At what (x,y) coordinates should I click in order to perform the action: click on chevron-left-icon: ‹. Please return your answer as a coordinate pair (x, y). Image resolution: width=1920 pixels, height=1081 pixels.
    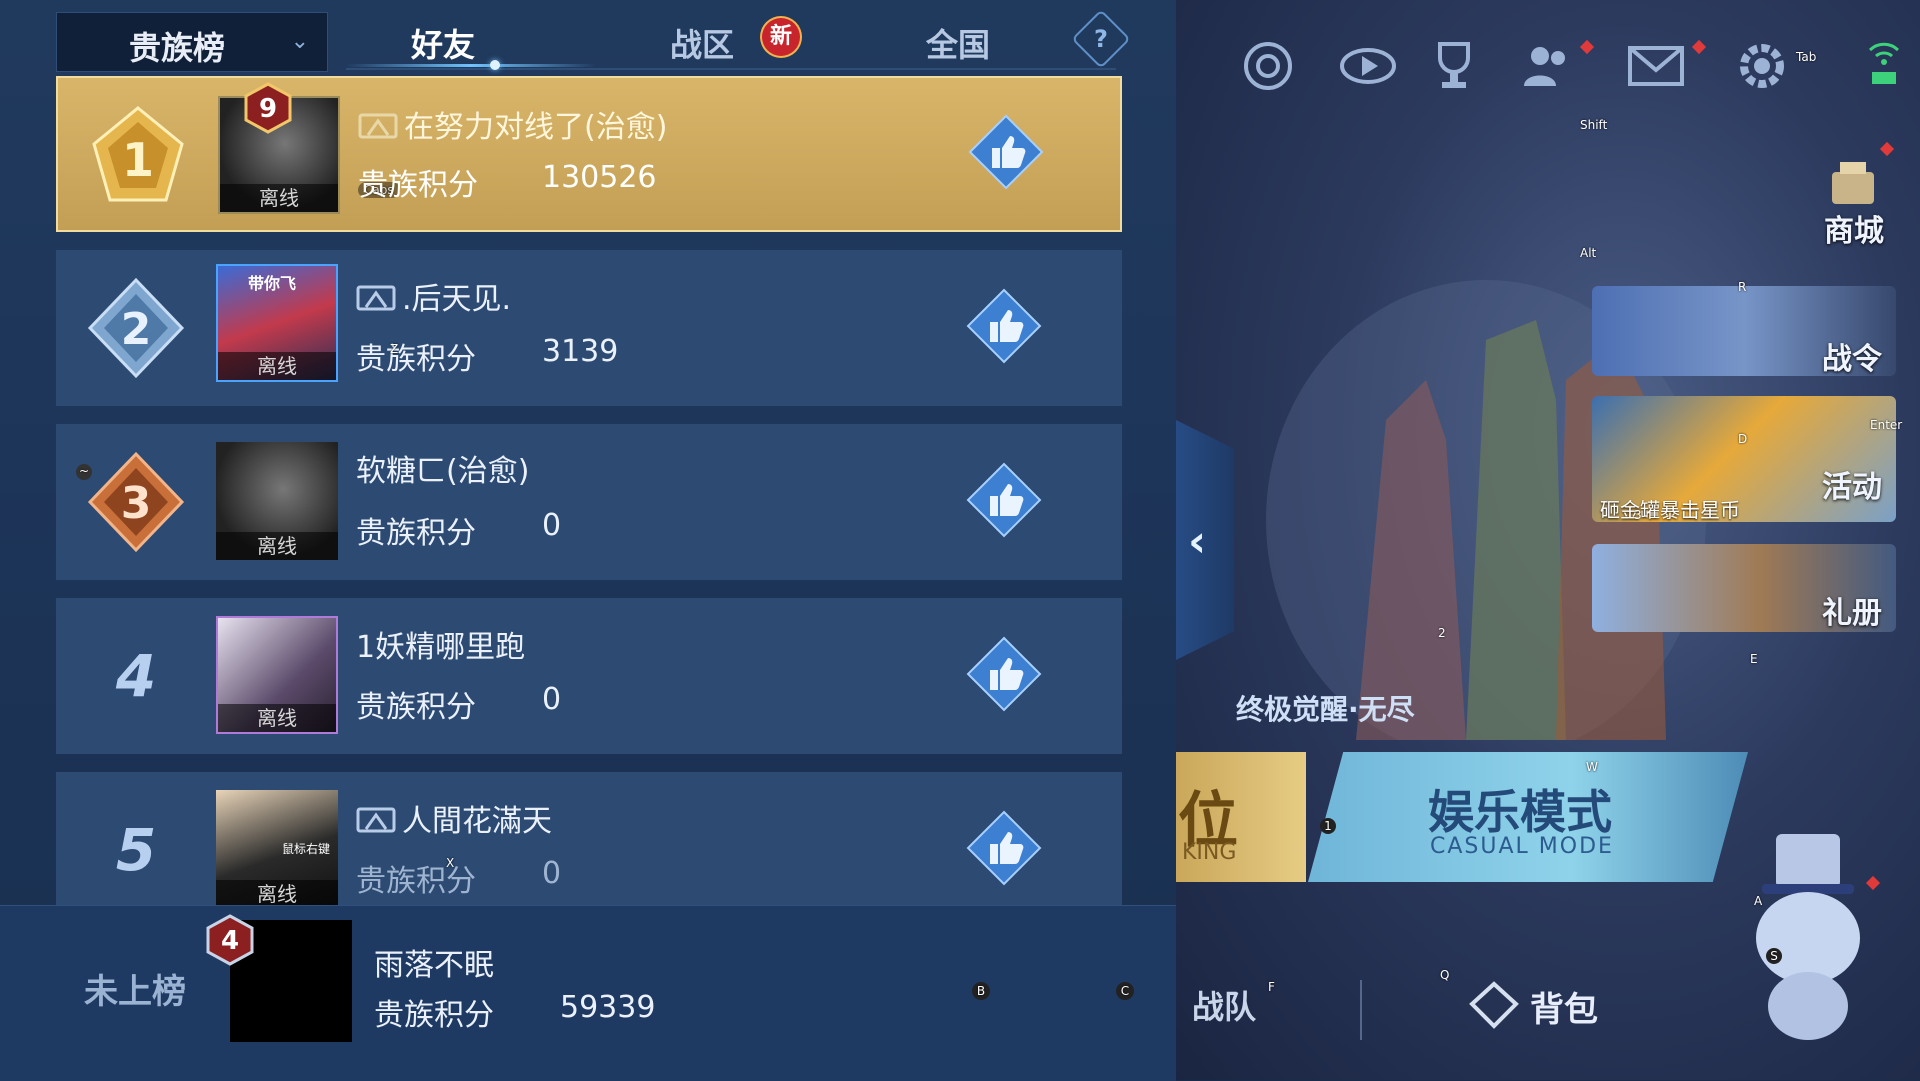
    Looking at the image, I should click on (1197, 541).